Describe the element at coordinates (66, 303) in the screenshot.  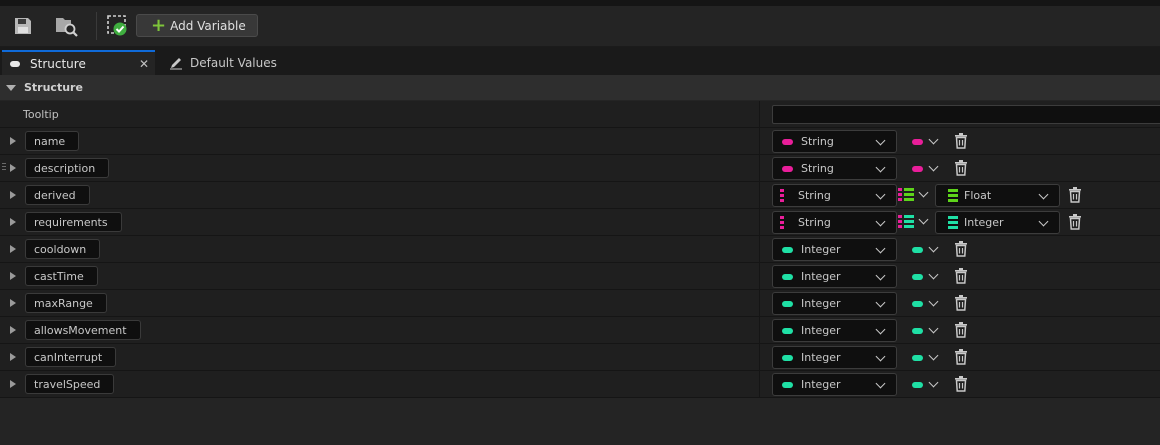
I see `variable-name-field: maxRange` at that location.